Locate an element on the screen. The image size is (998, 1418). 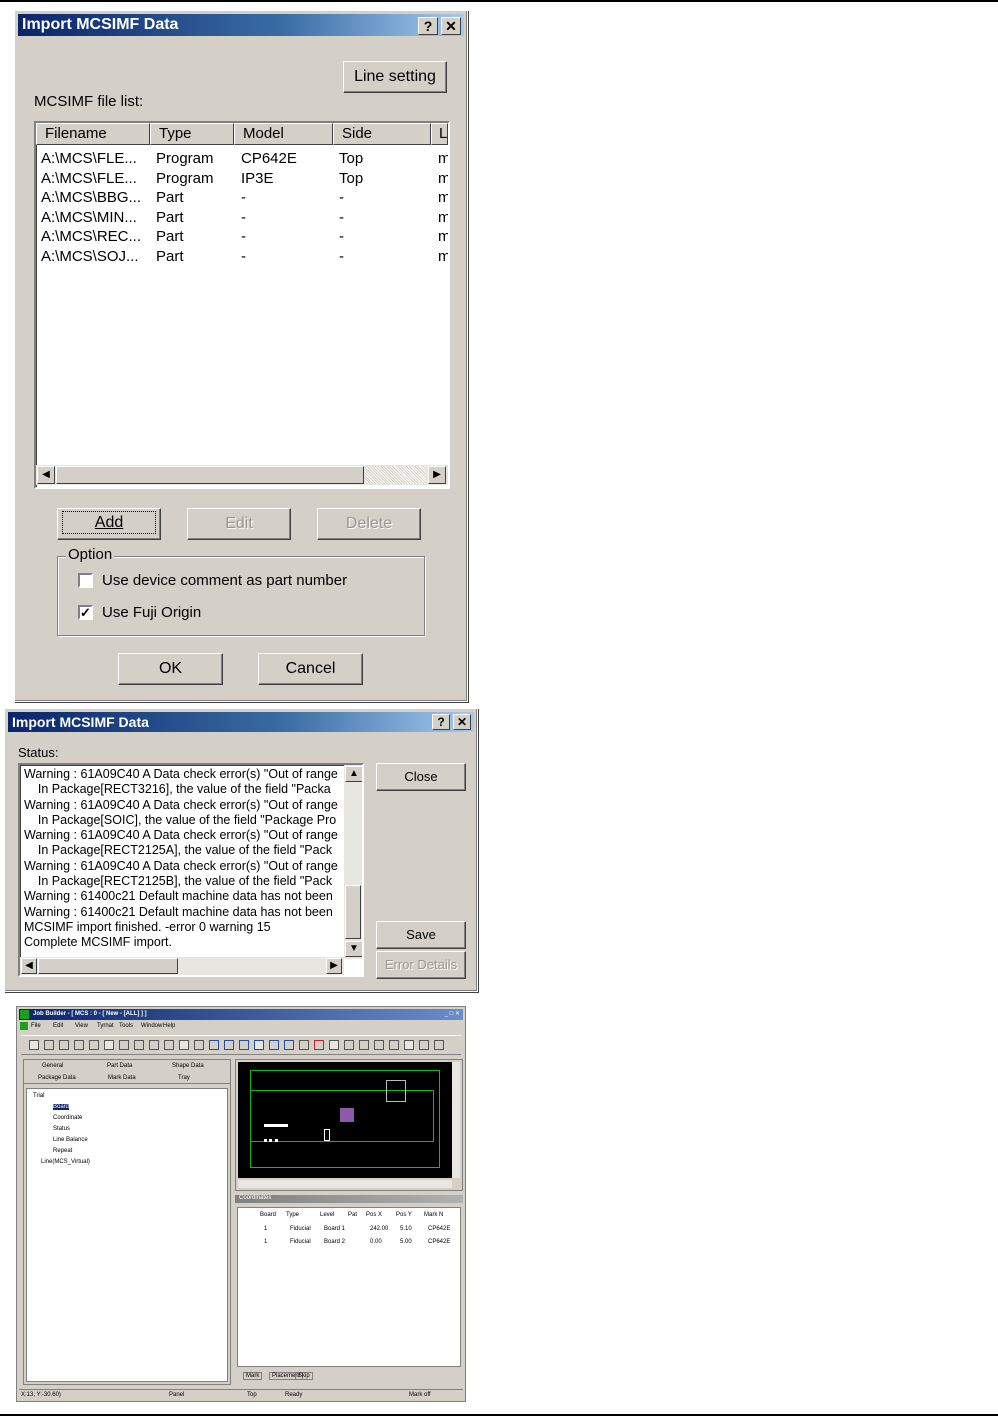
jb-table-header: Pos Y is located at coordinates (404, 1215).